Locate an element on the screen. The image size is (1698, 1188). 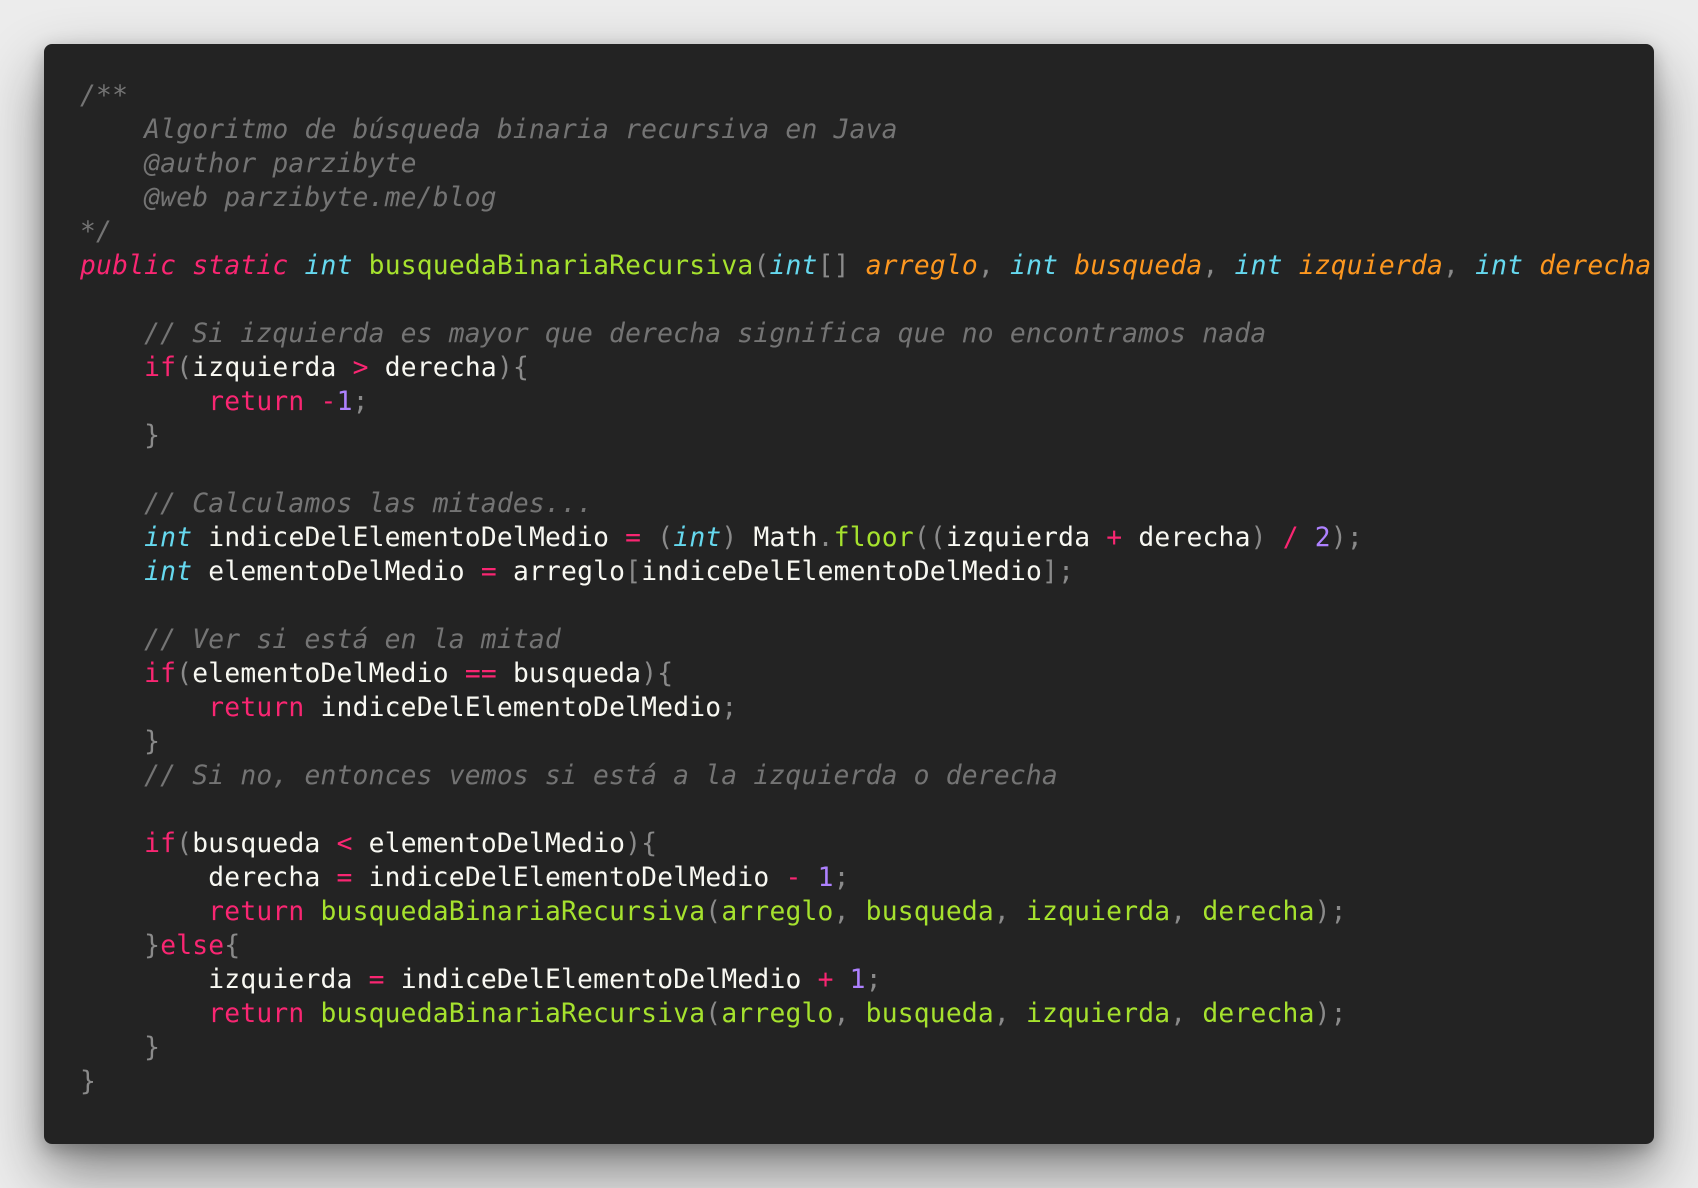
code-token: @web parzibyte.me/blog is located at coordinates (288, 198).